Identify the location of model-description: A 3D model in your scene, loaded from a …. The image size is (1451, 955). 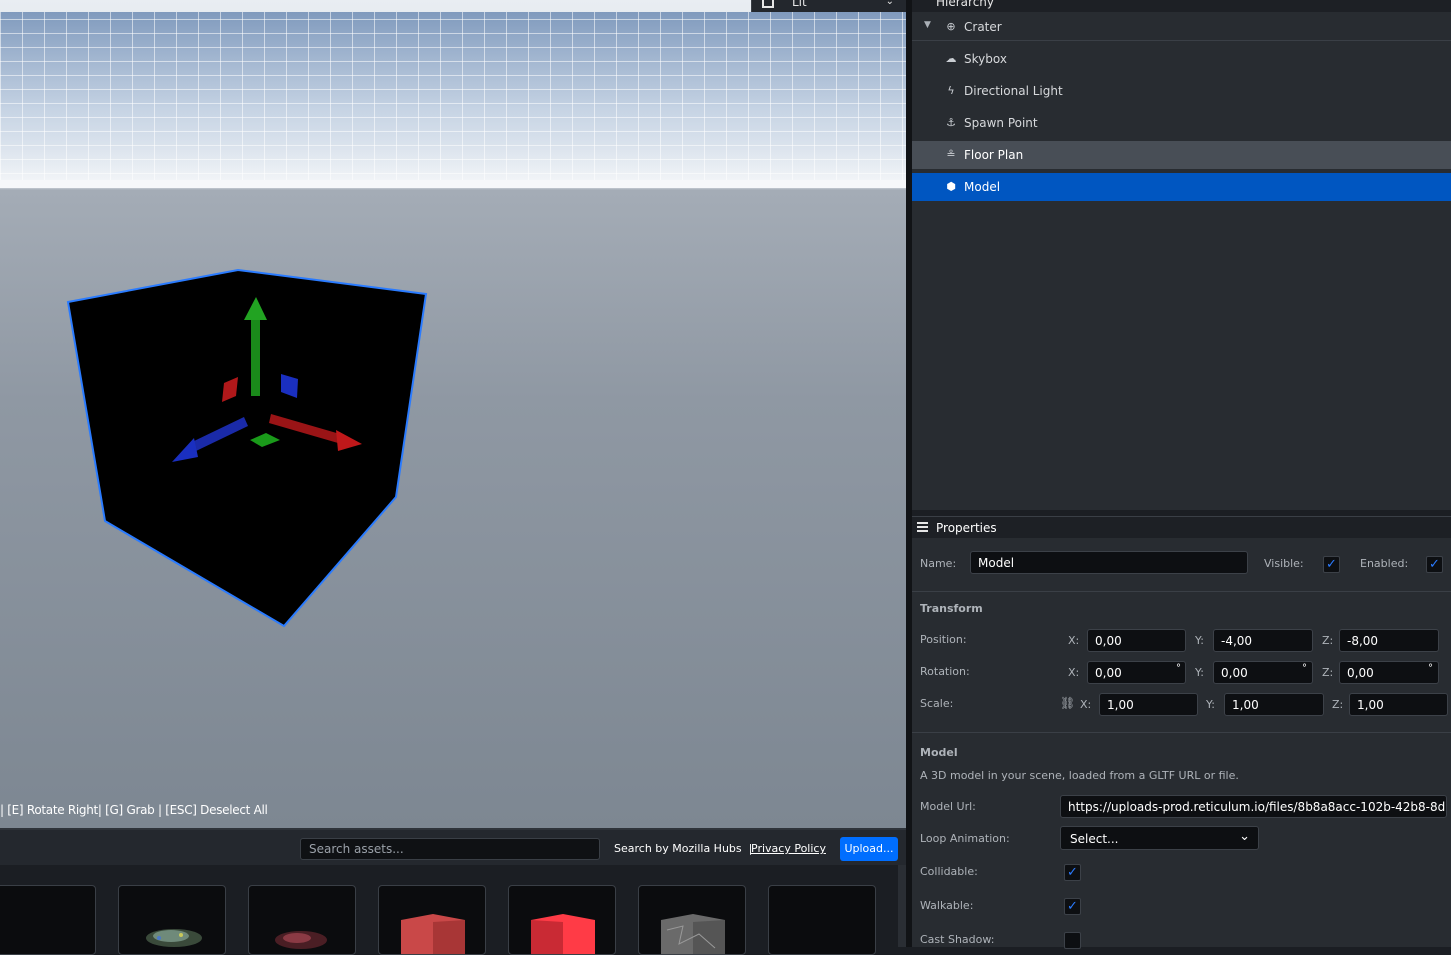
(1079, 775).